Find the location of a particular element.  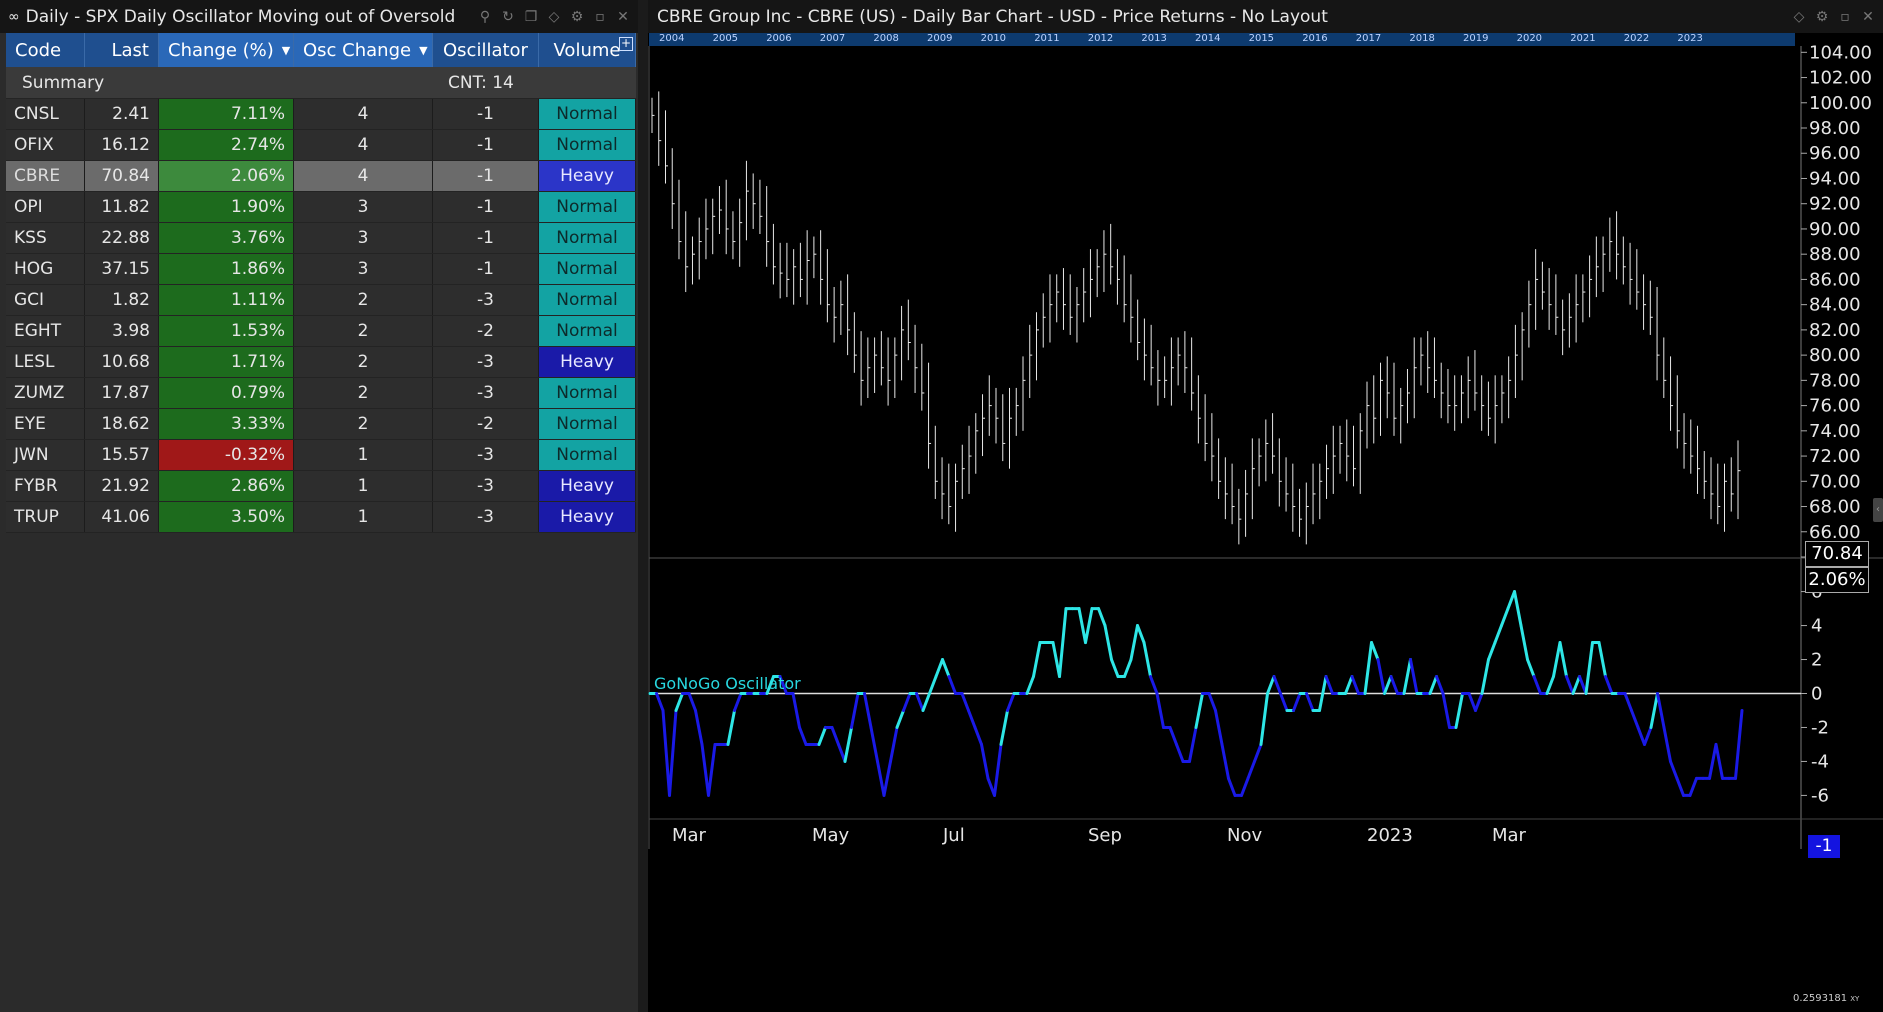

cell-code: CNSL is located at coordinates (45, 114).